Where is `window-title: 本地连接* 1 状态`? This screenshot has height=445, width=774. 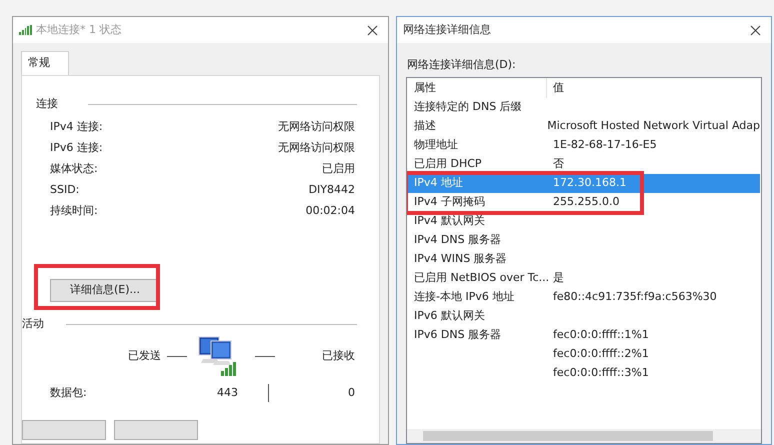
window-title: 本地连接* 1 状态 is located at coordinates (79, 30).